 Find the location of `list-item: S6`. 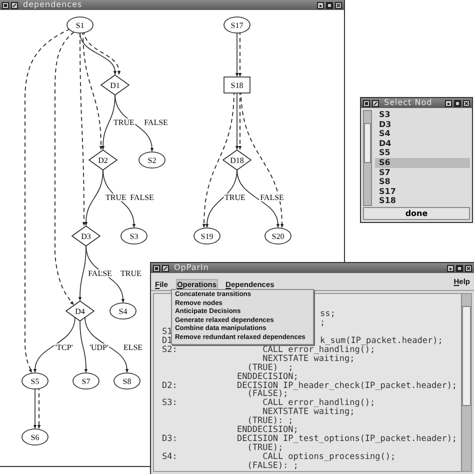

list-item: S6 is located at coordinates (422, 163).